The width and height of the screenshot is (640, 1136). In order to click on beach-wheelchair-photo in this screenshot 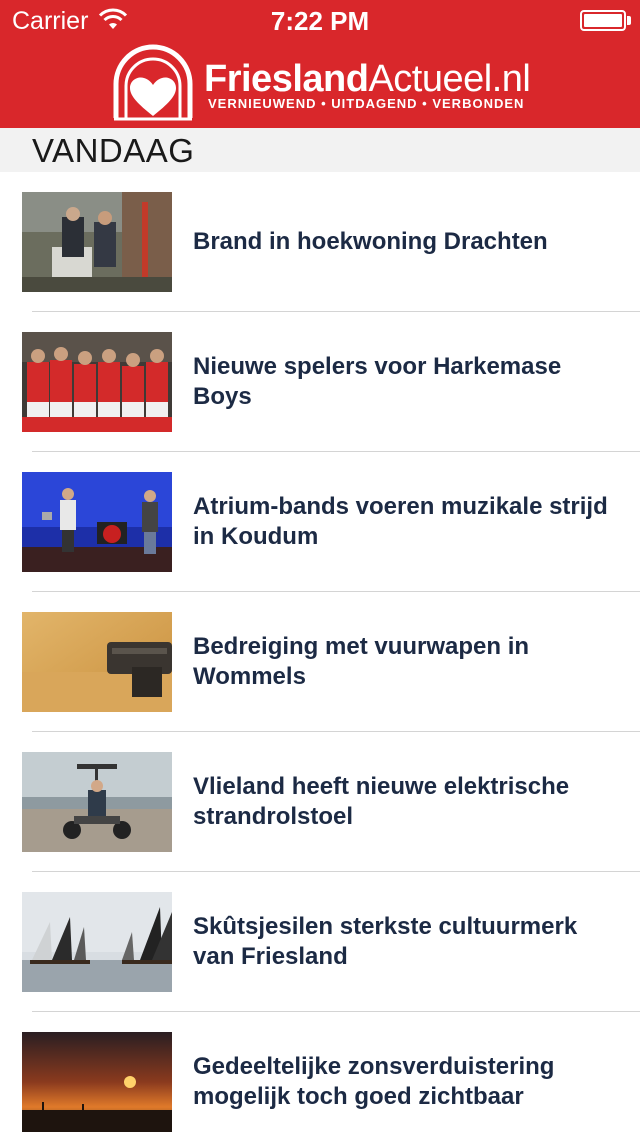, I will do `click(97, 802)`.